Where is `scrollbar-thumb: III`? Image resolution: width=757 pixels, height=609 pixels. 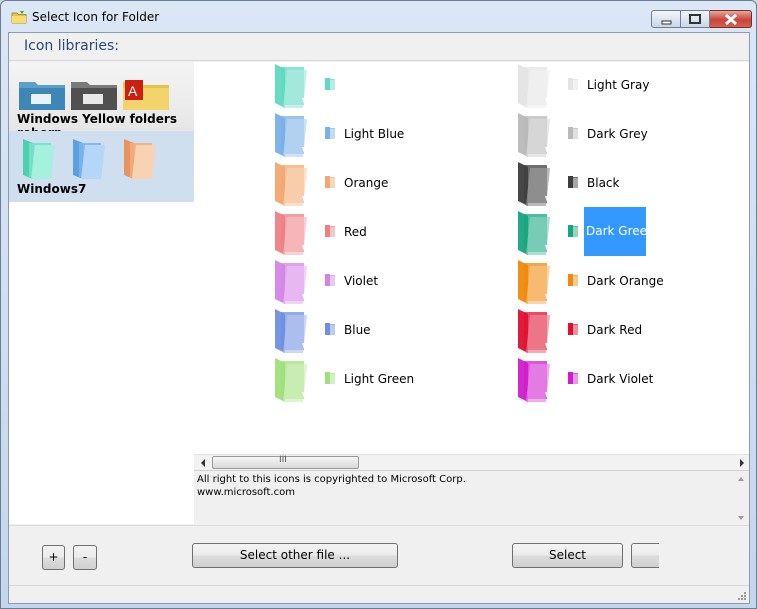 scrollbar-thumb: III is located at coordinates (285, 462).